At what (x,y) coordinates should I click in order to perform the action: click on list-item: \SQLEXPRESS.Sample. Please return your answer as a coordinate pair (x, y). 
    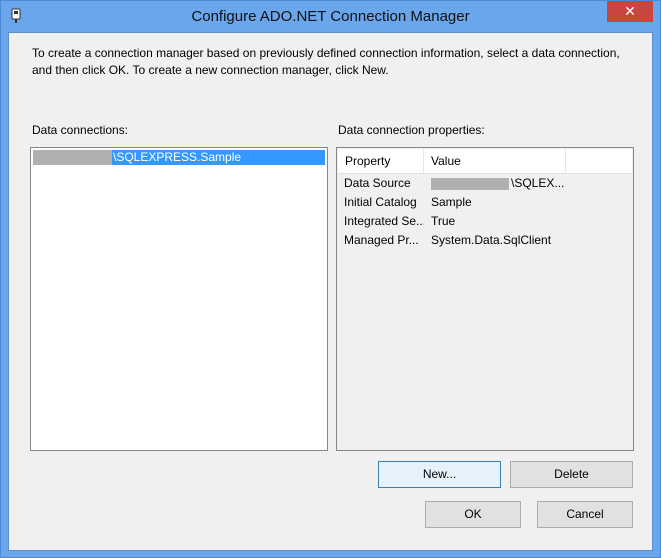
    Looking at the image, I should click on (179, 157).